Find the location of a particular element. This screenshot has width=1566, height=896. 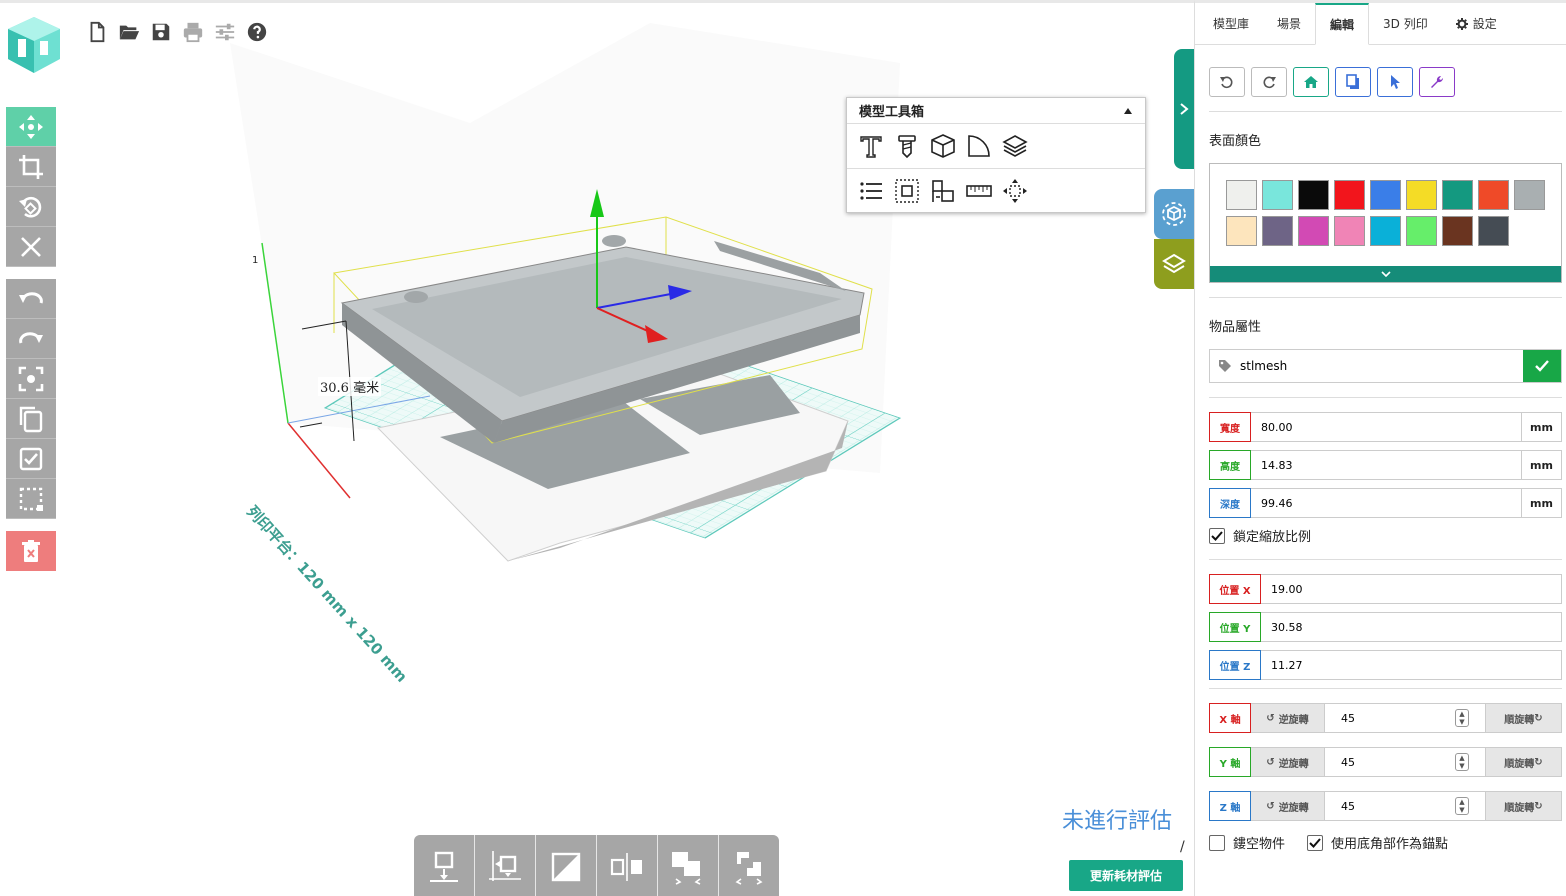

rotate-x-ccw-button: ↺逆旋轉 is located at coordinates (1288, 718).